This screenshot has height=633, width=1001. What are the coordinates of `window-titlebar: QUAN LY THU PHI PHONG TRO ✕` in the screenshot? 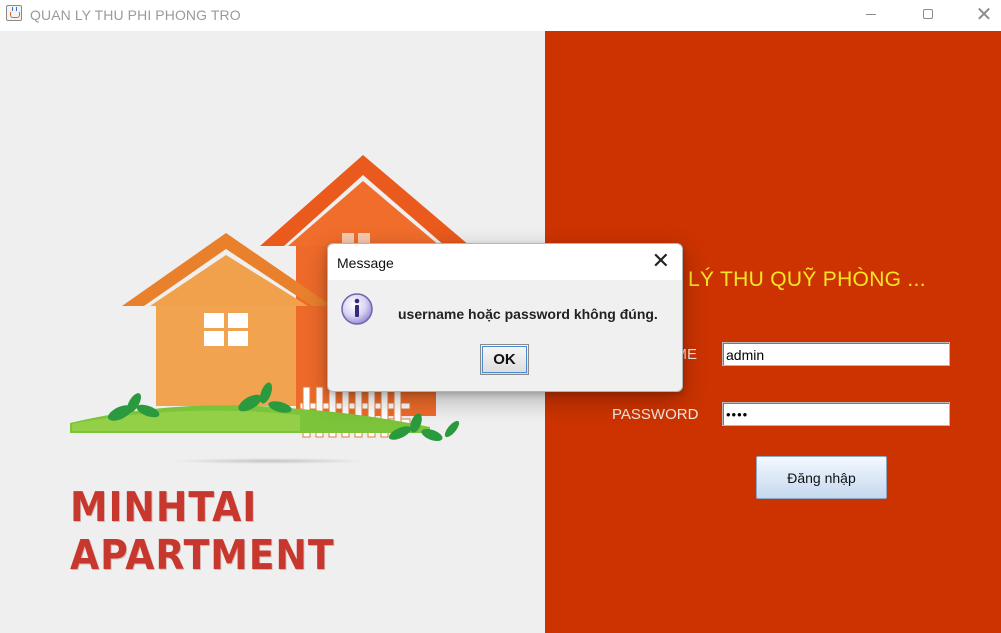 It's located at (500, 15).